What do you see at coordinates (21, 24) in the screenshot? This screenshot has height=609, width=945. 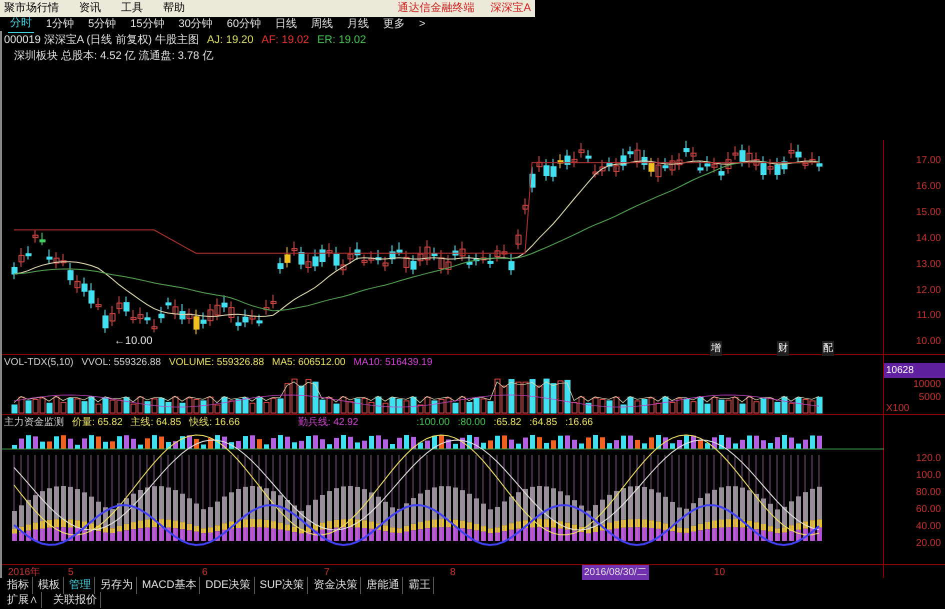 I see `period-tab: 分时` at bounding box center [21, 24].